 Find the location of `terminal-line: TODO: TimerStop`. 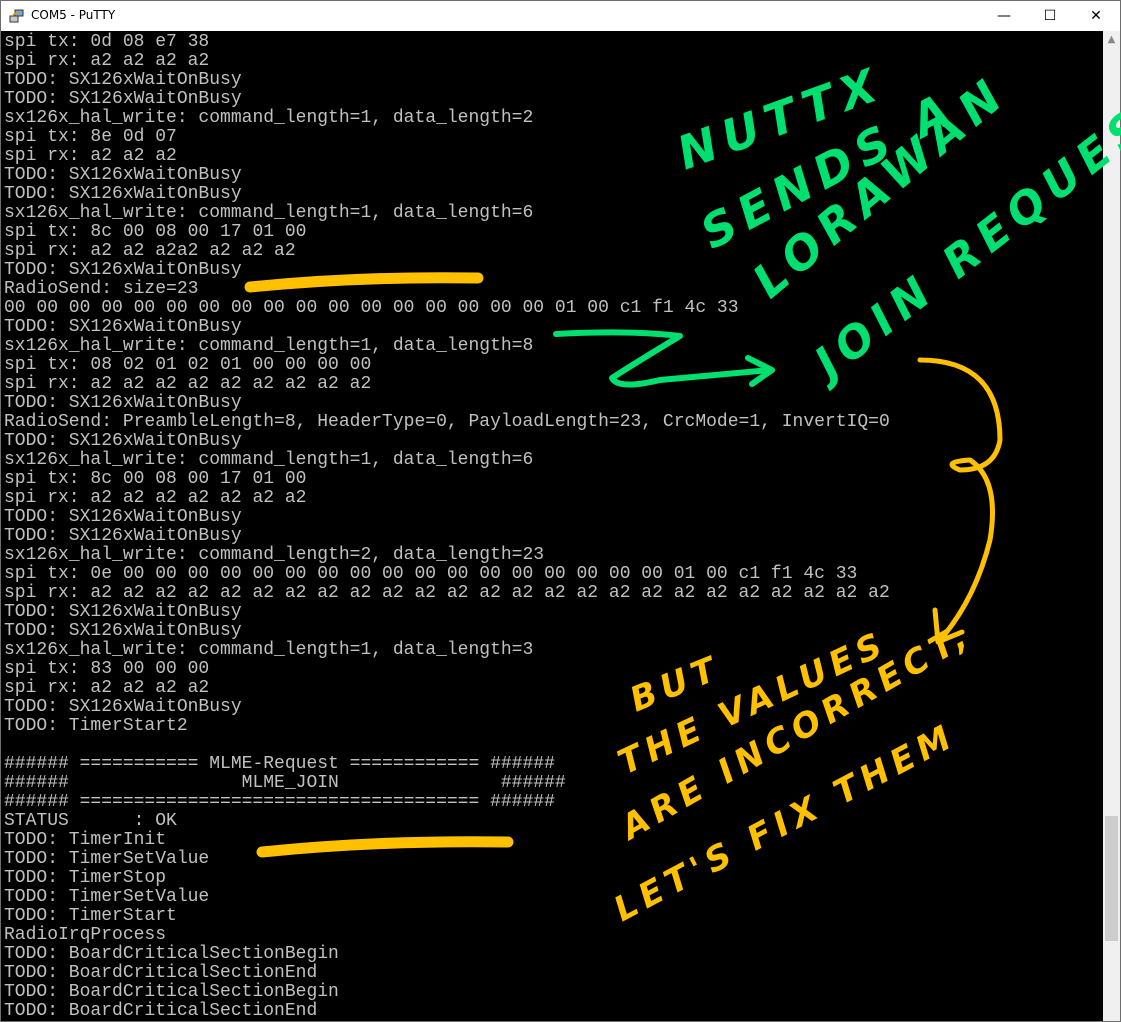

terminal-line: TODO: TimerStop is located at coordinates (85, 878).